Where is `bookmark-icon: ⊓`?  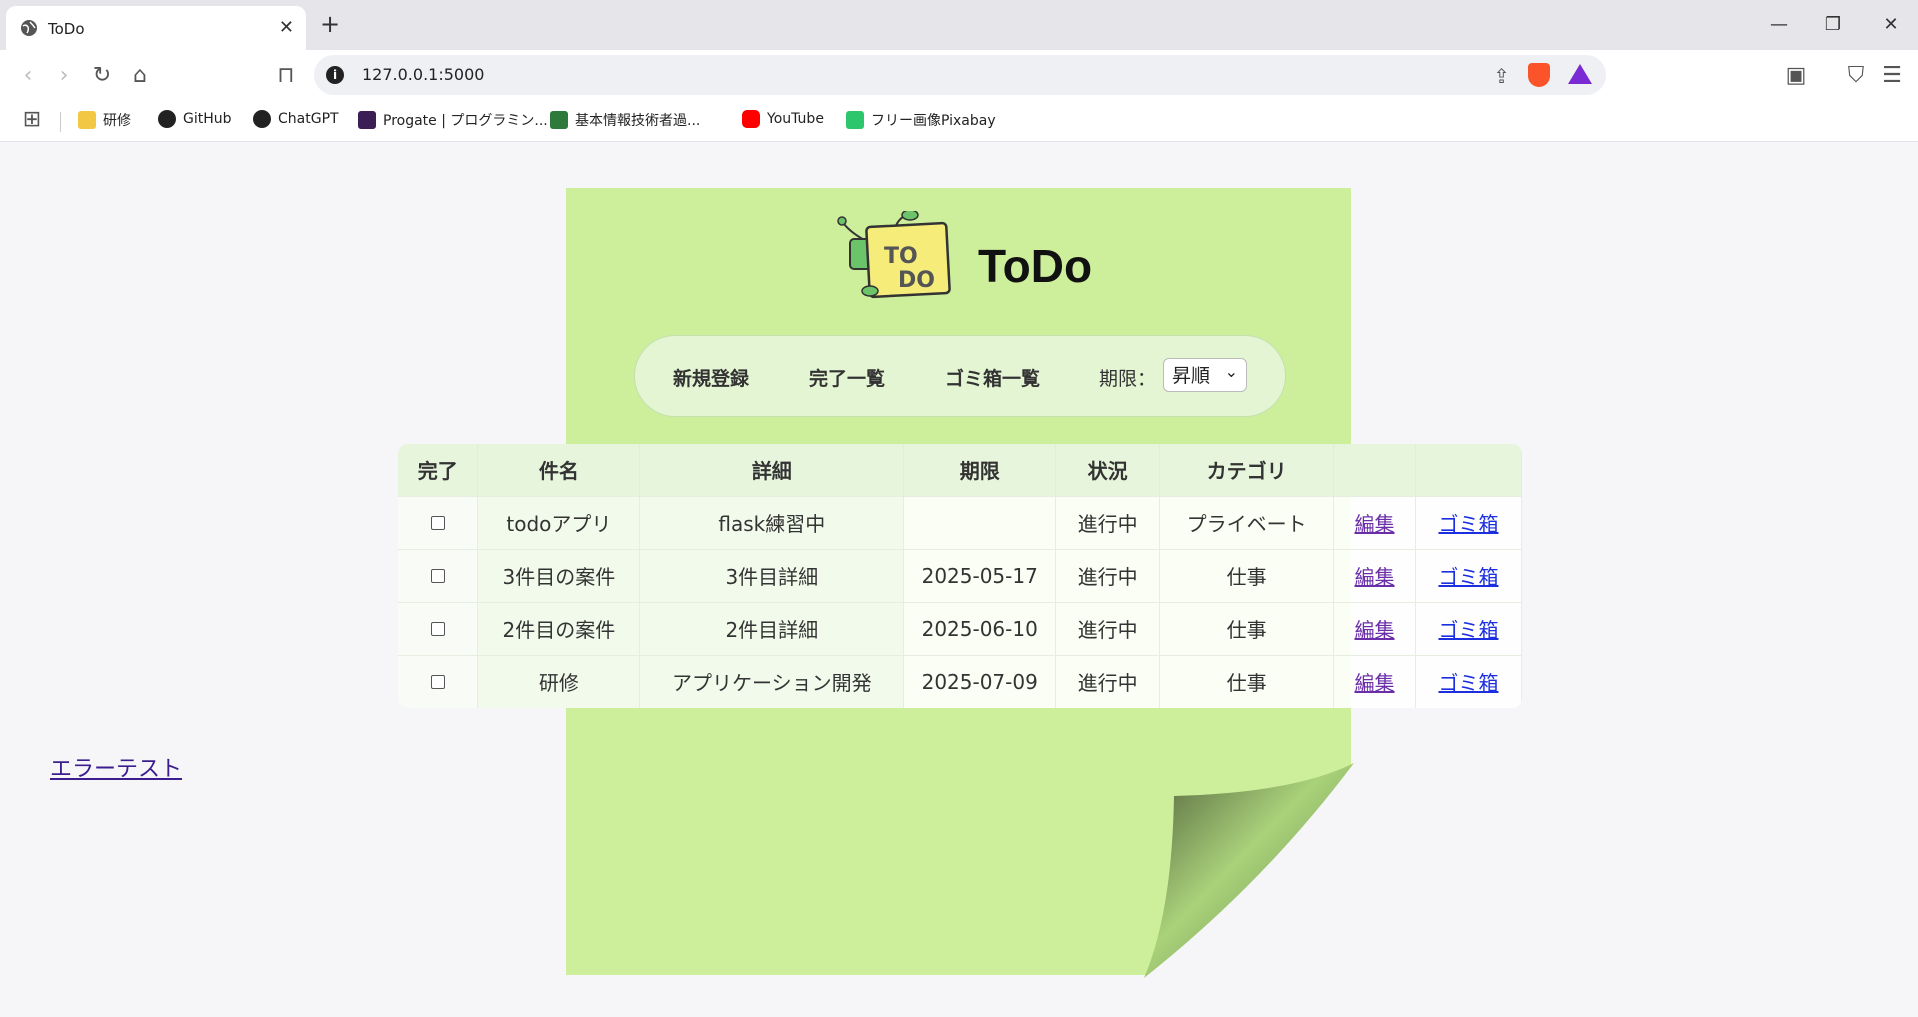 bookmark-icon: ⊓ is located at coordinates (286, 76).